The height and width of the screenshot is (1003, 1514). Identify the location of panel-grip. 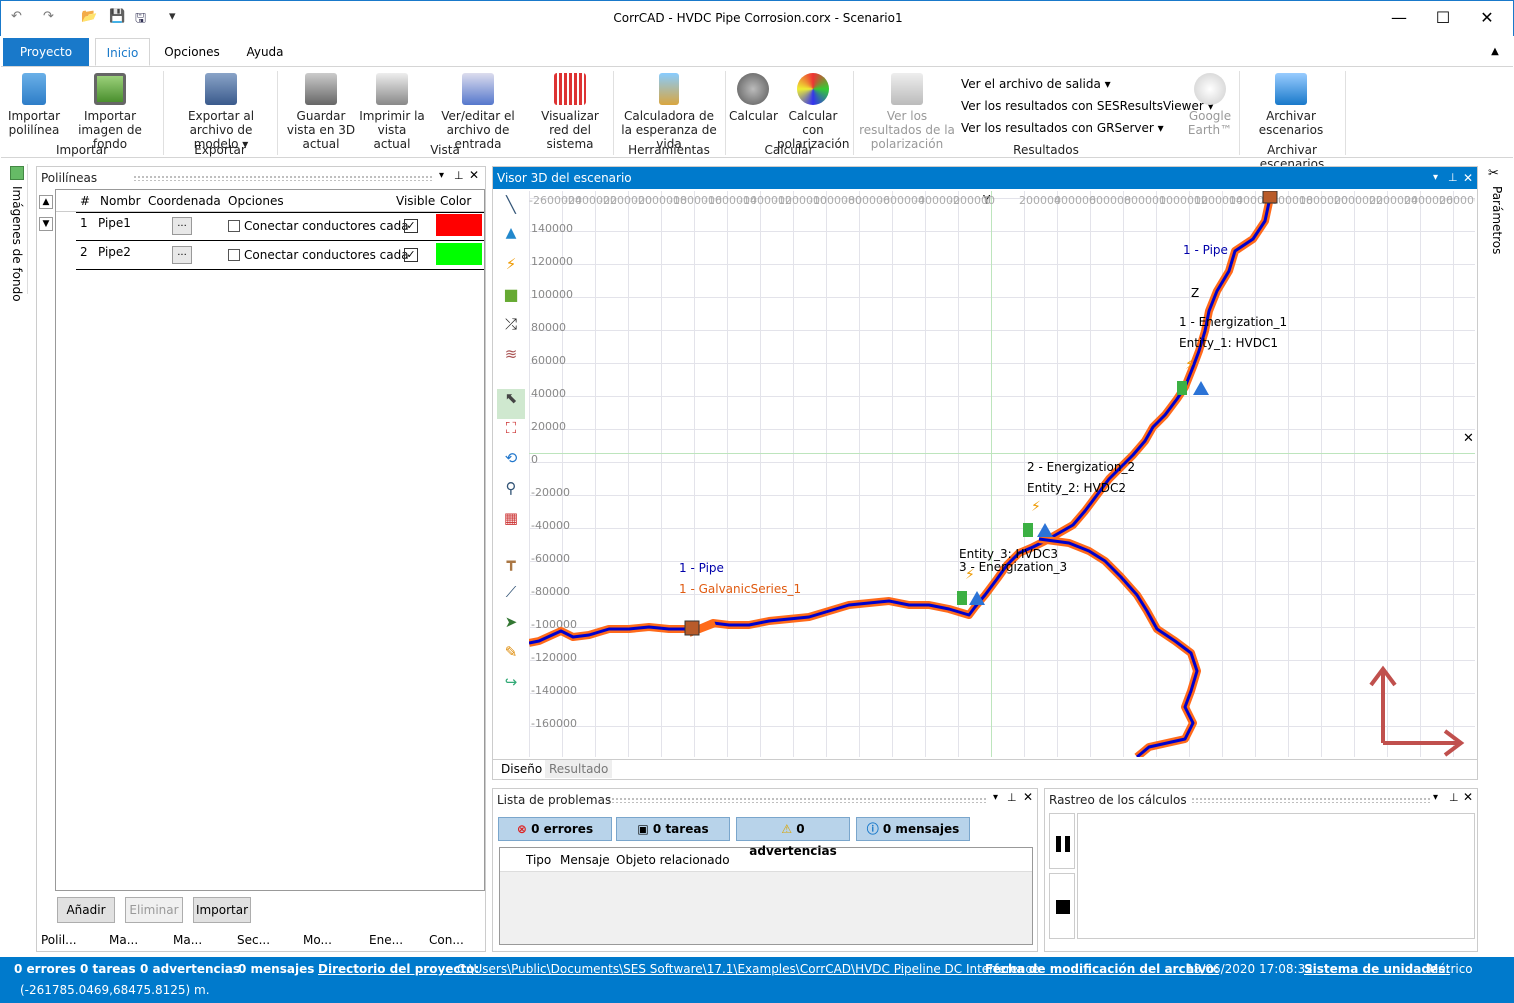
(1311, 800).